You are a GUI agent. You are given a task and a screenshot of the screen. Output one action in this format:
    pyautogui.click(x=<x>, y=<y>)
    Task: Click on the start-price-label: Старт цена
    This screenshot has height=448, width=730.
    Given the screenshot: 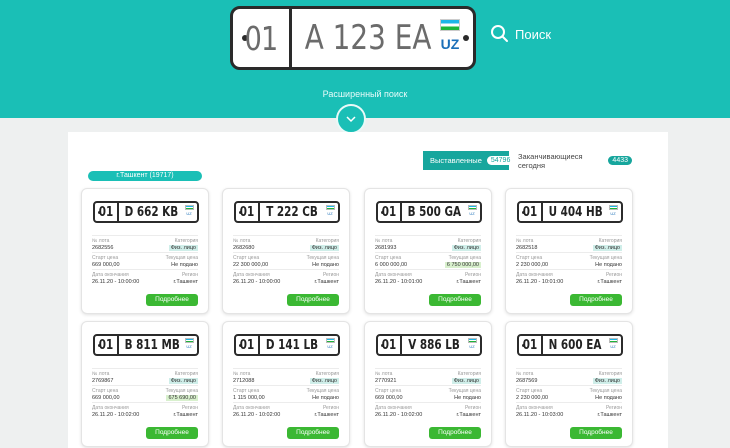 What is the action you would take?
    pyautogui.click(x=246, y=258)
    